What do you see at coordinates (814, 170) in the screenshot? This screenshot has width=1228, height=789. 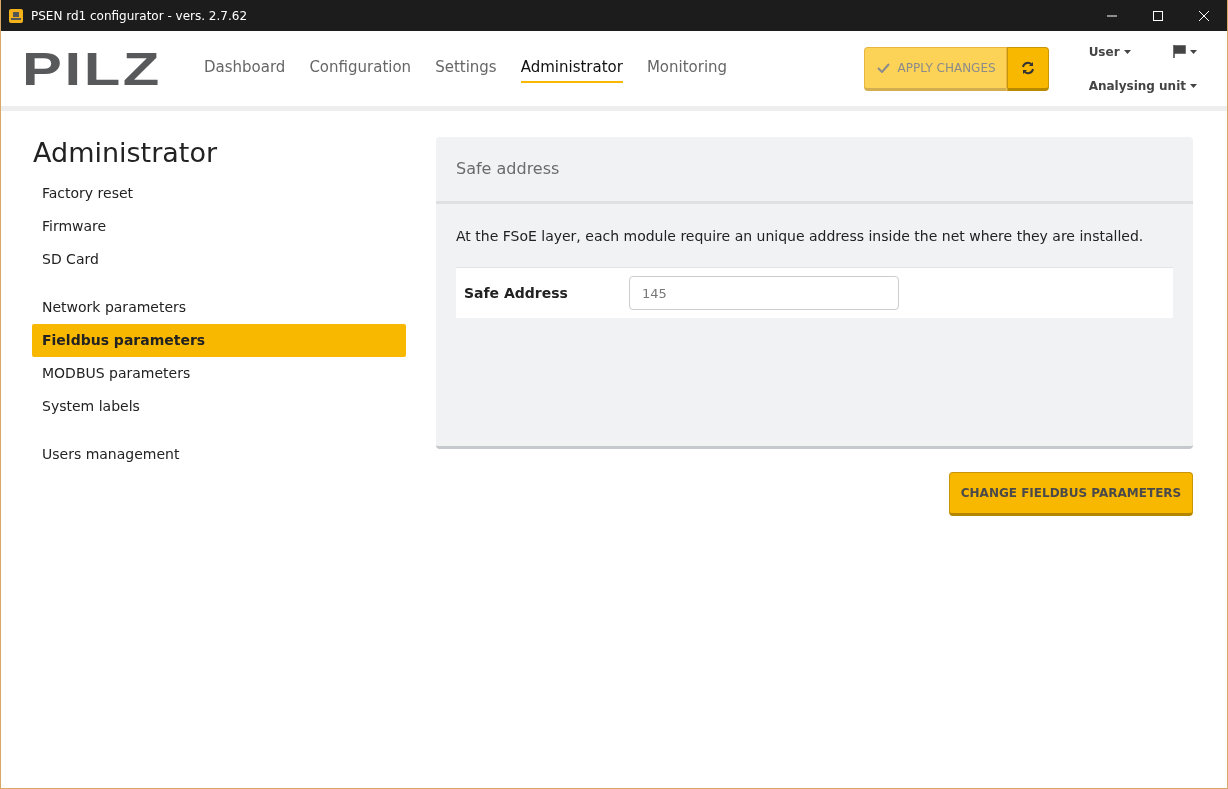 I see `panel-title: Safe address` at bounding box center [814, 170].